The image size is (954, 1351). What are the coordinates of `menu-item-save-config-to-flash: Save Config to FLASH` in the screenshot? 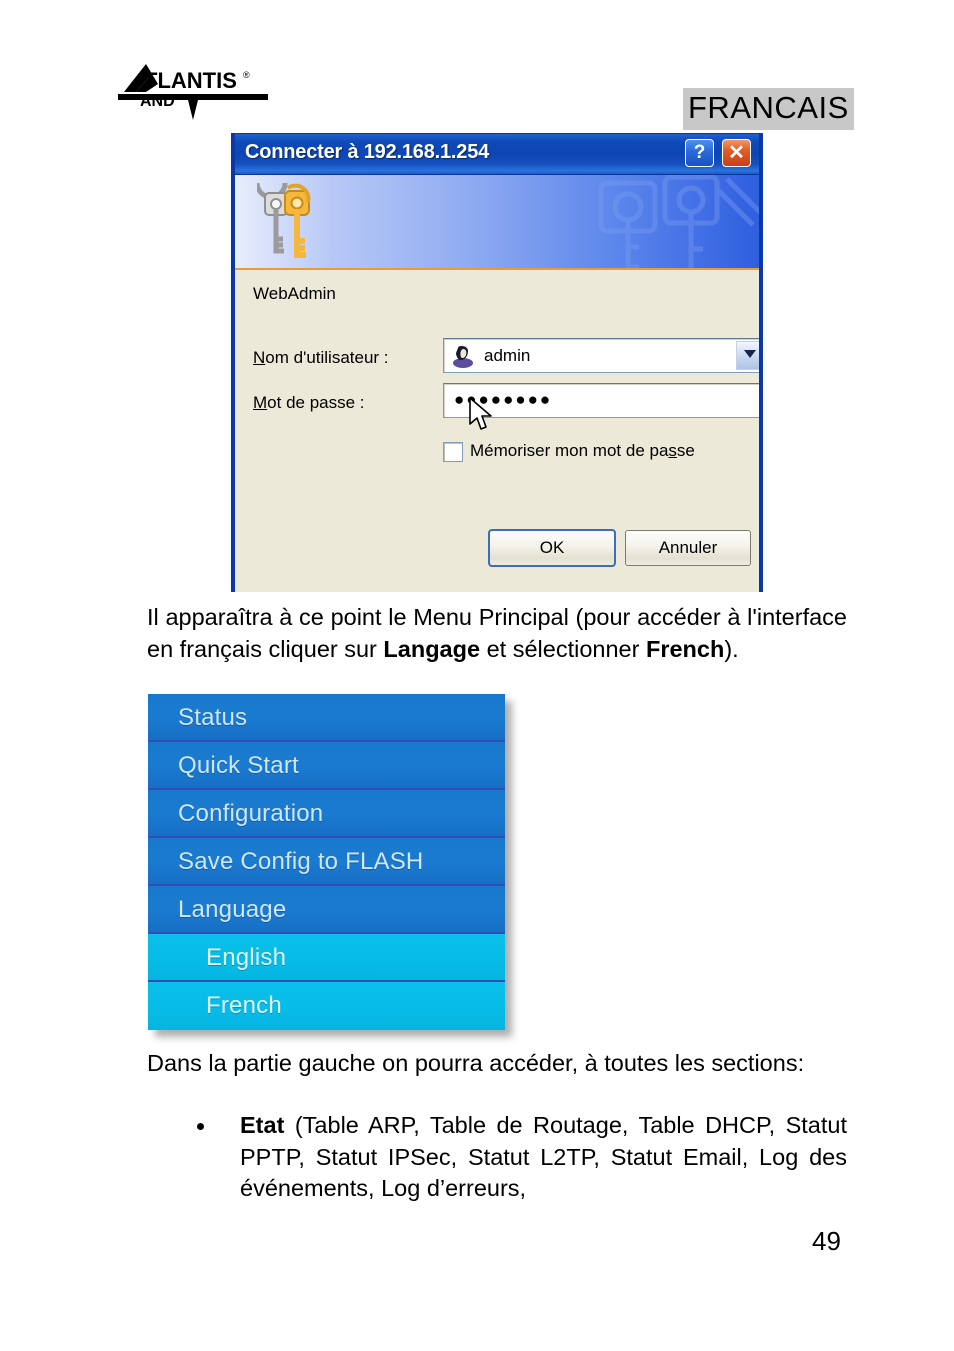 It's located at (326, 862).